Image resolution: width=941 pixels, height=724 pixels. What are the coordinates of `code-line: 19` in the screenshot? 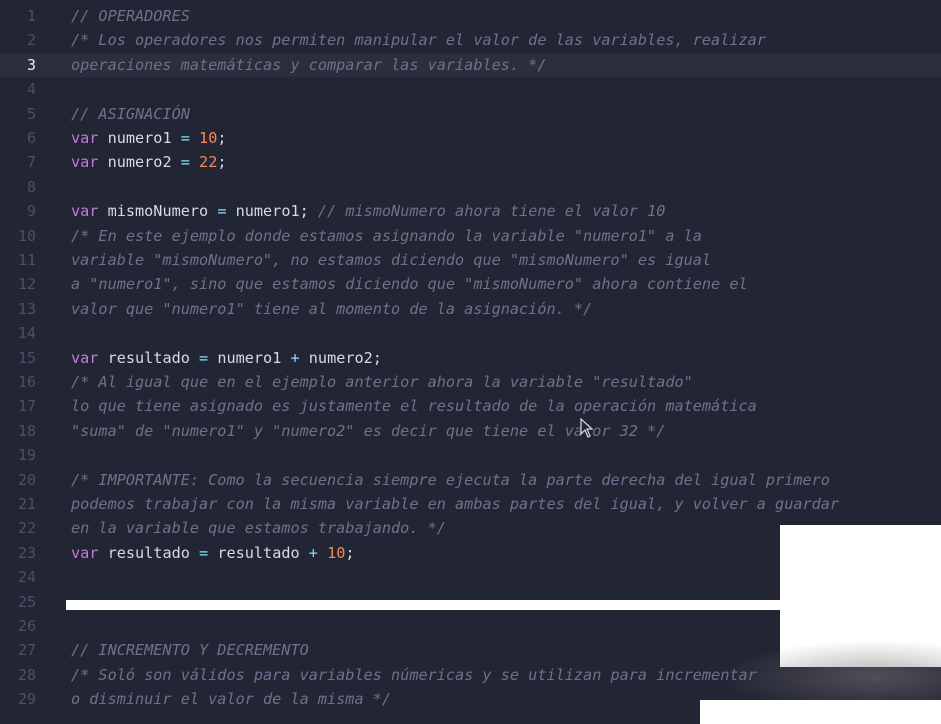 It's located at (470, 455).